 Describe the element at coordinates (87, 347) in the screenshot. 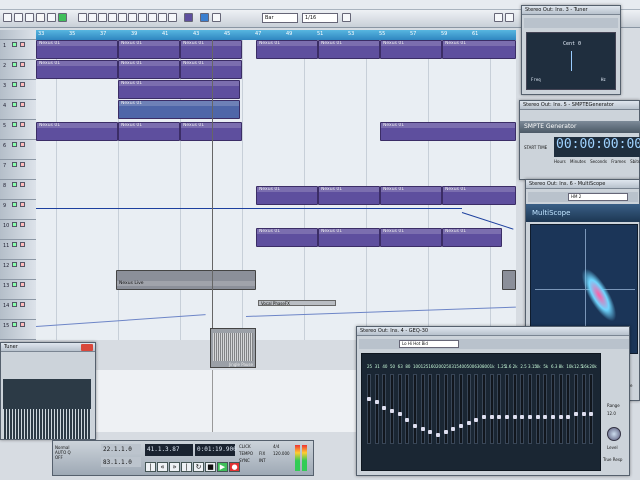

I see `close-icon` at that location.